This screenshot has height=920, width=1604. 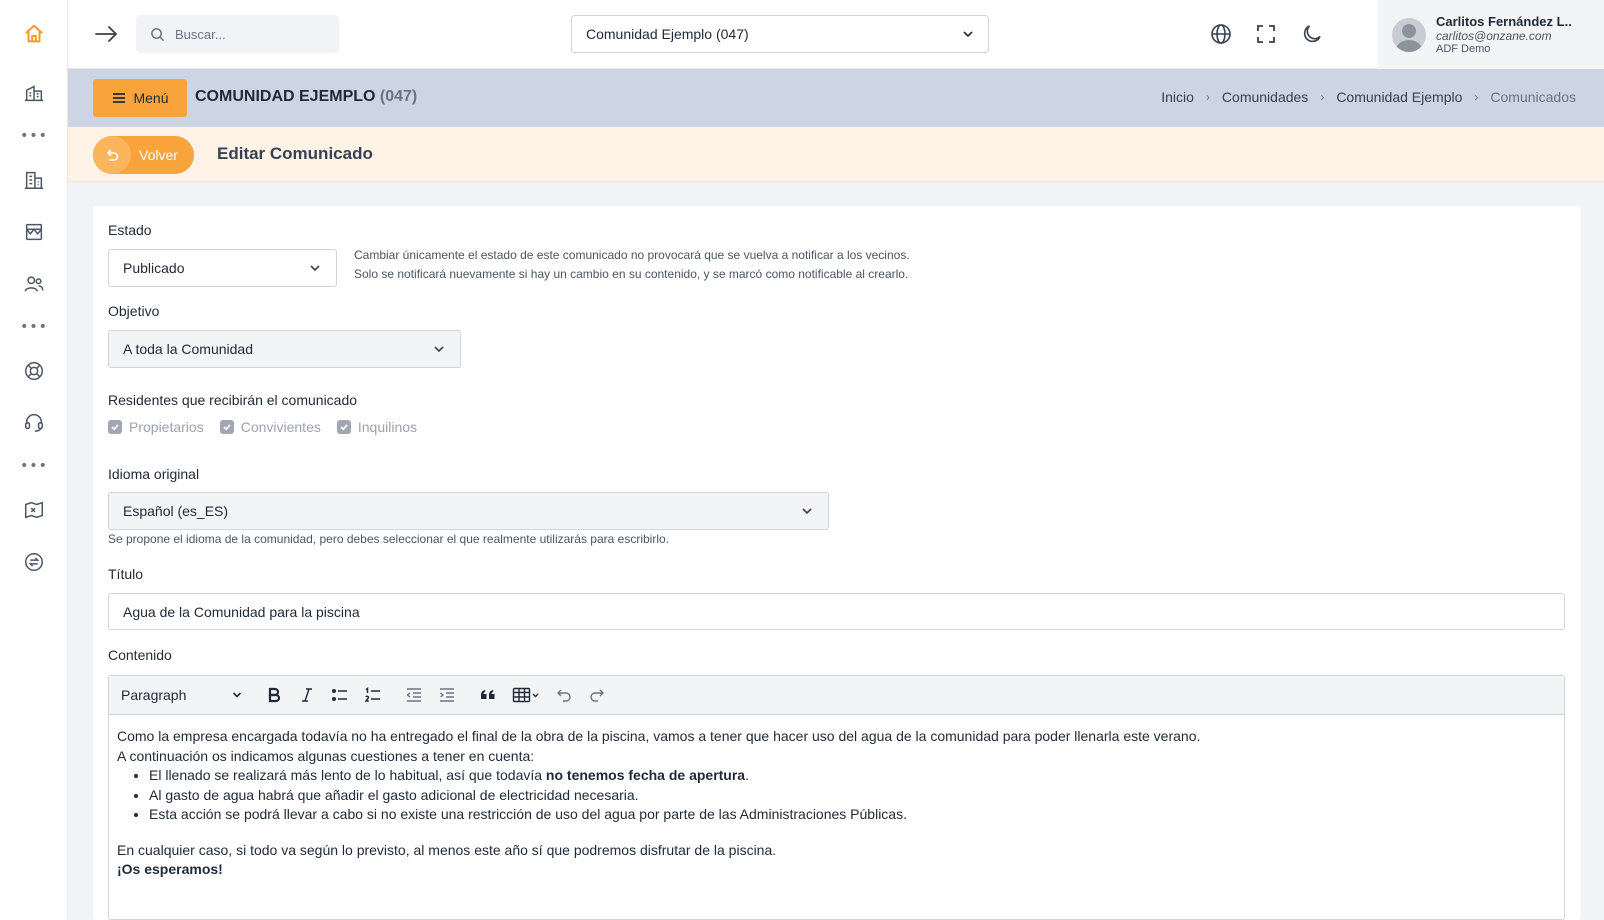 I want to click on more-icon-3: •••, so click(x=34, y=466).